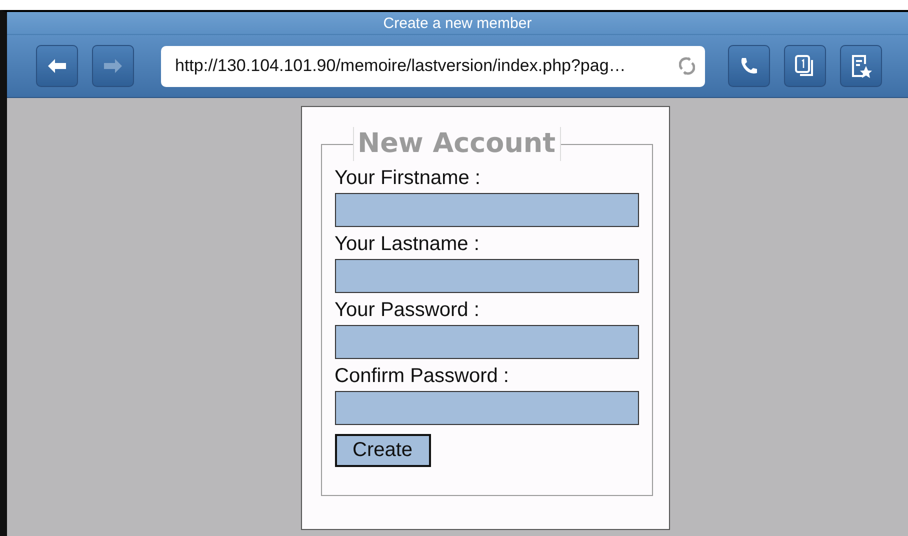  What do you see at coordinates (113, 66) in the screenshot?
I see `right-arrow-icon` at bounding box center [113, 66].